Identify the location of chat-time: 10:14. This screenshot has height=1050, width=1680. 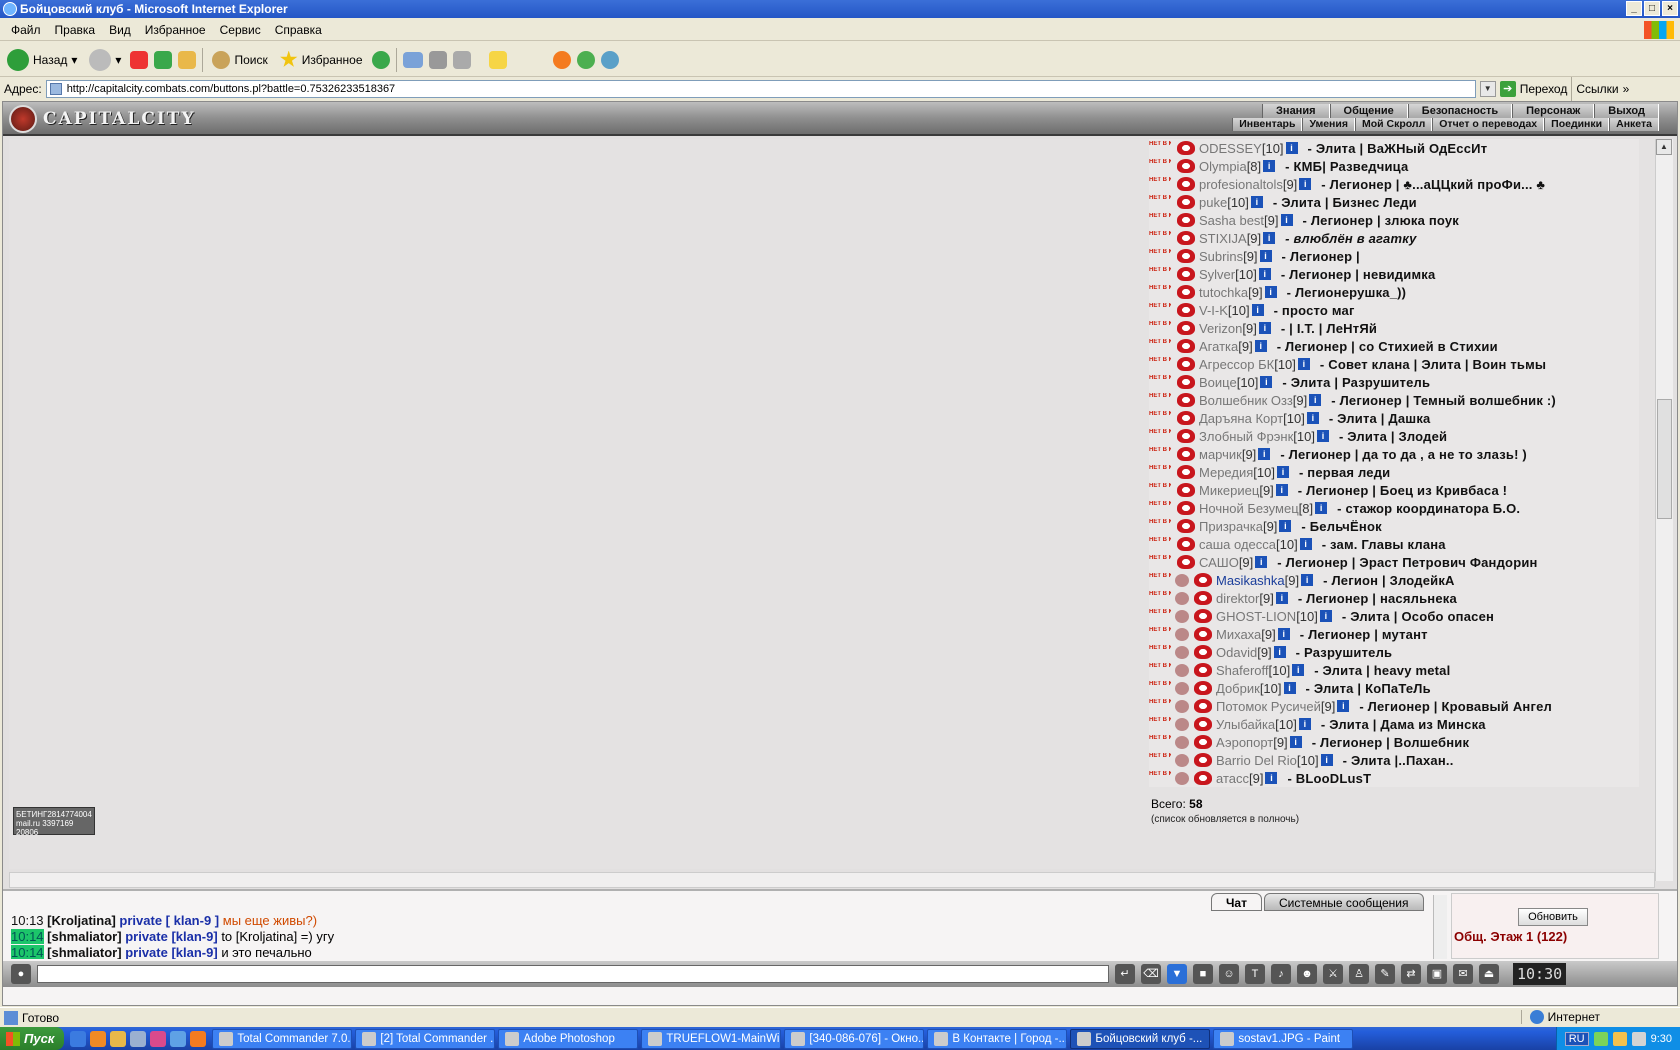
(27, 936).